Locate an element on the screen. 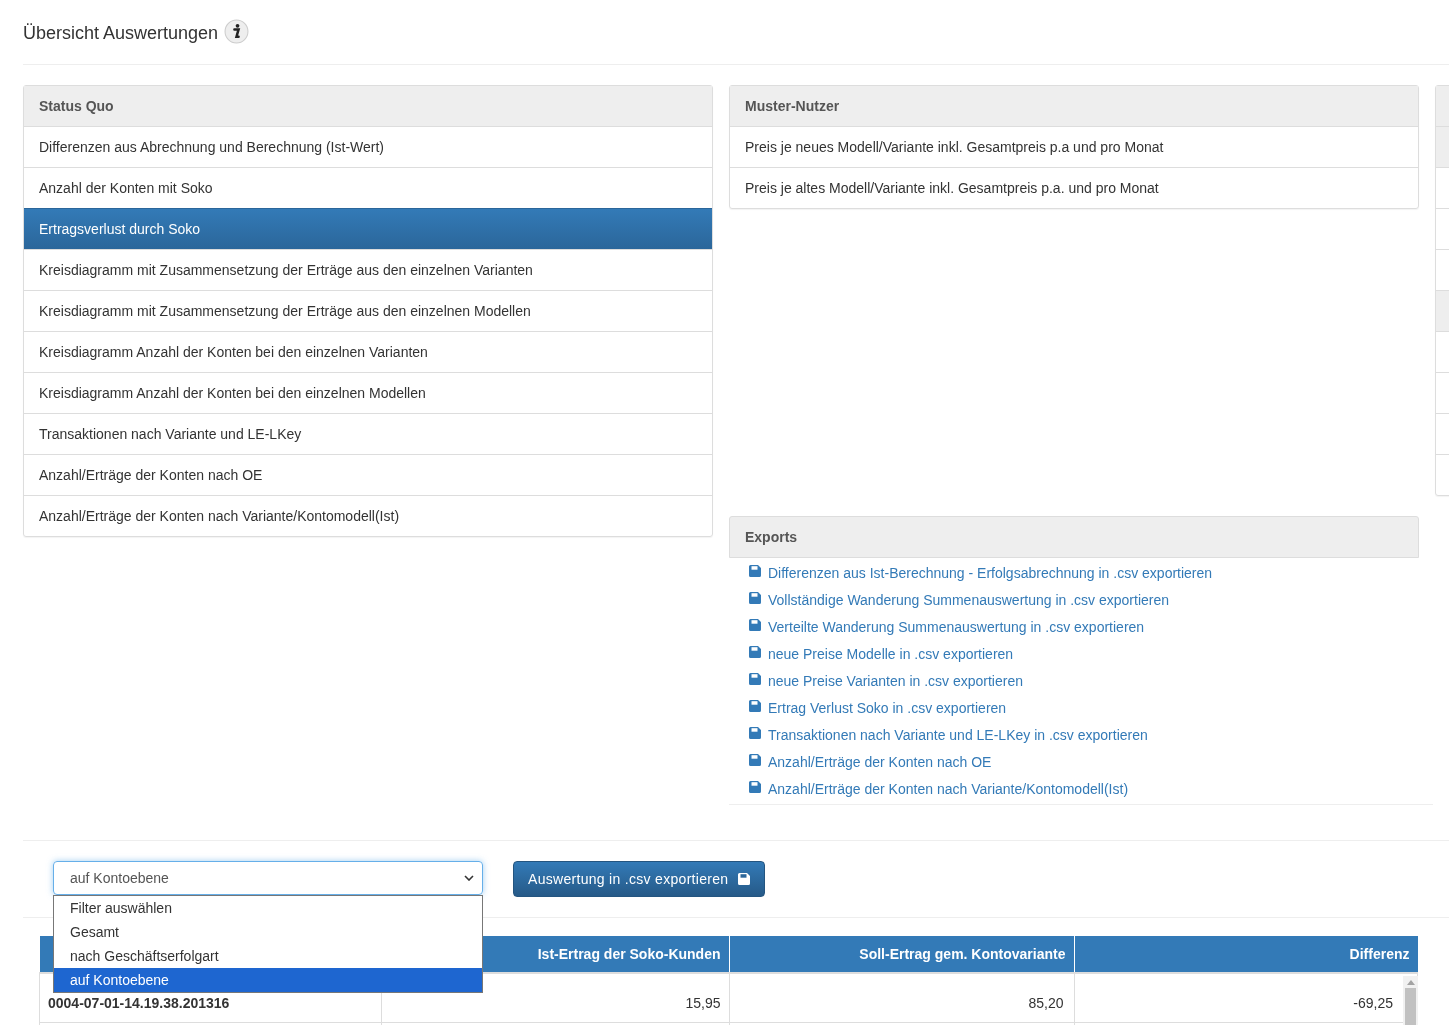  column-header: Differenz is located at coordinates (1246, 954).